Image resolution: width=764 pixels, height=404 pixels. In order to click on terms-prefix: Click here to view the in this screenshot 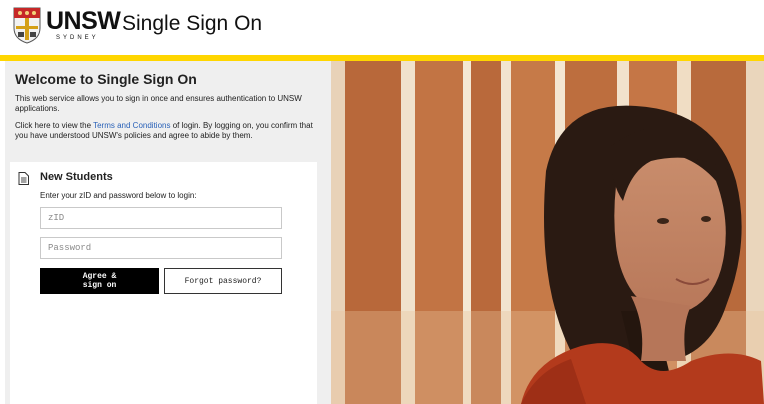, I will do `click(54, 125)`.